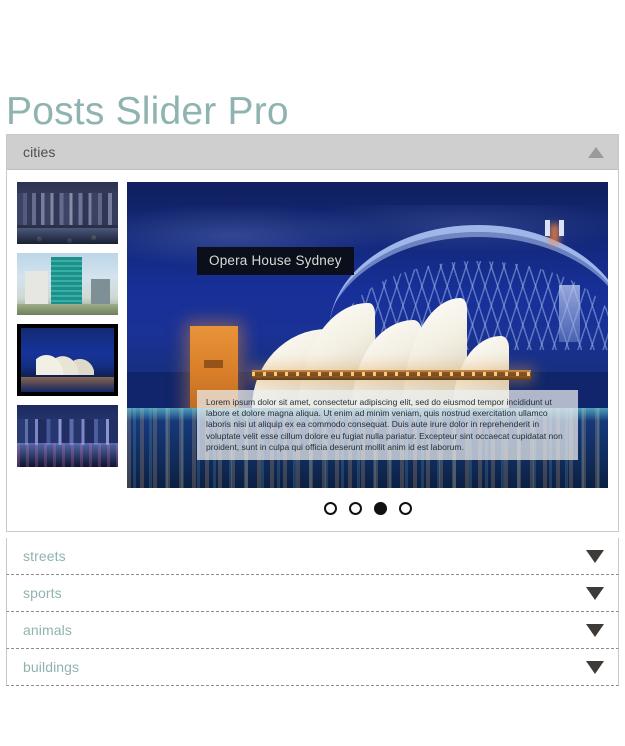 This screenshot has height=746, width=625. Describe the element at coordinates (380, 508) in the screenshot. I see `pagination-dot-3-active` at that location.